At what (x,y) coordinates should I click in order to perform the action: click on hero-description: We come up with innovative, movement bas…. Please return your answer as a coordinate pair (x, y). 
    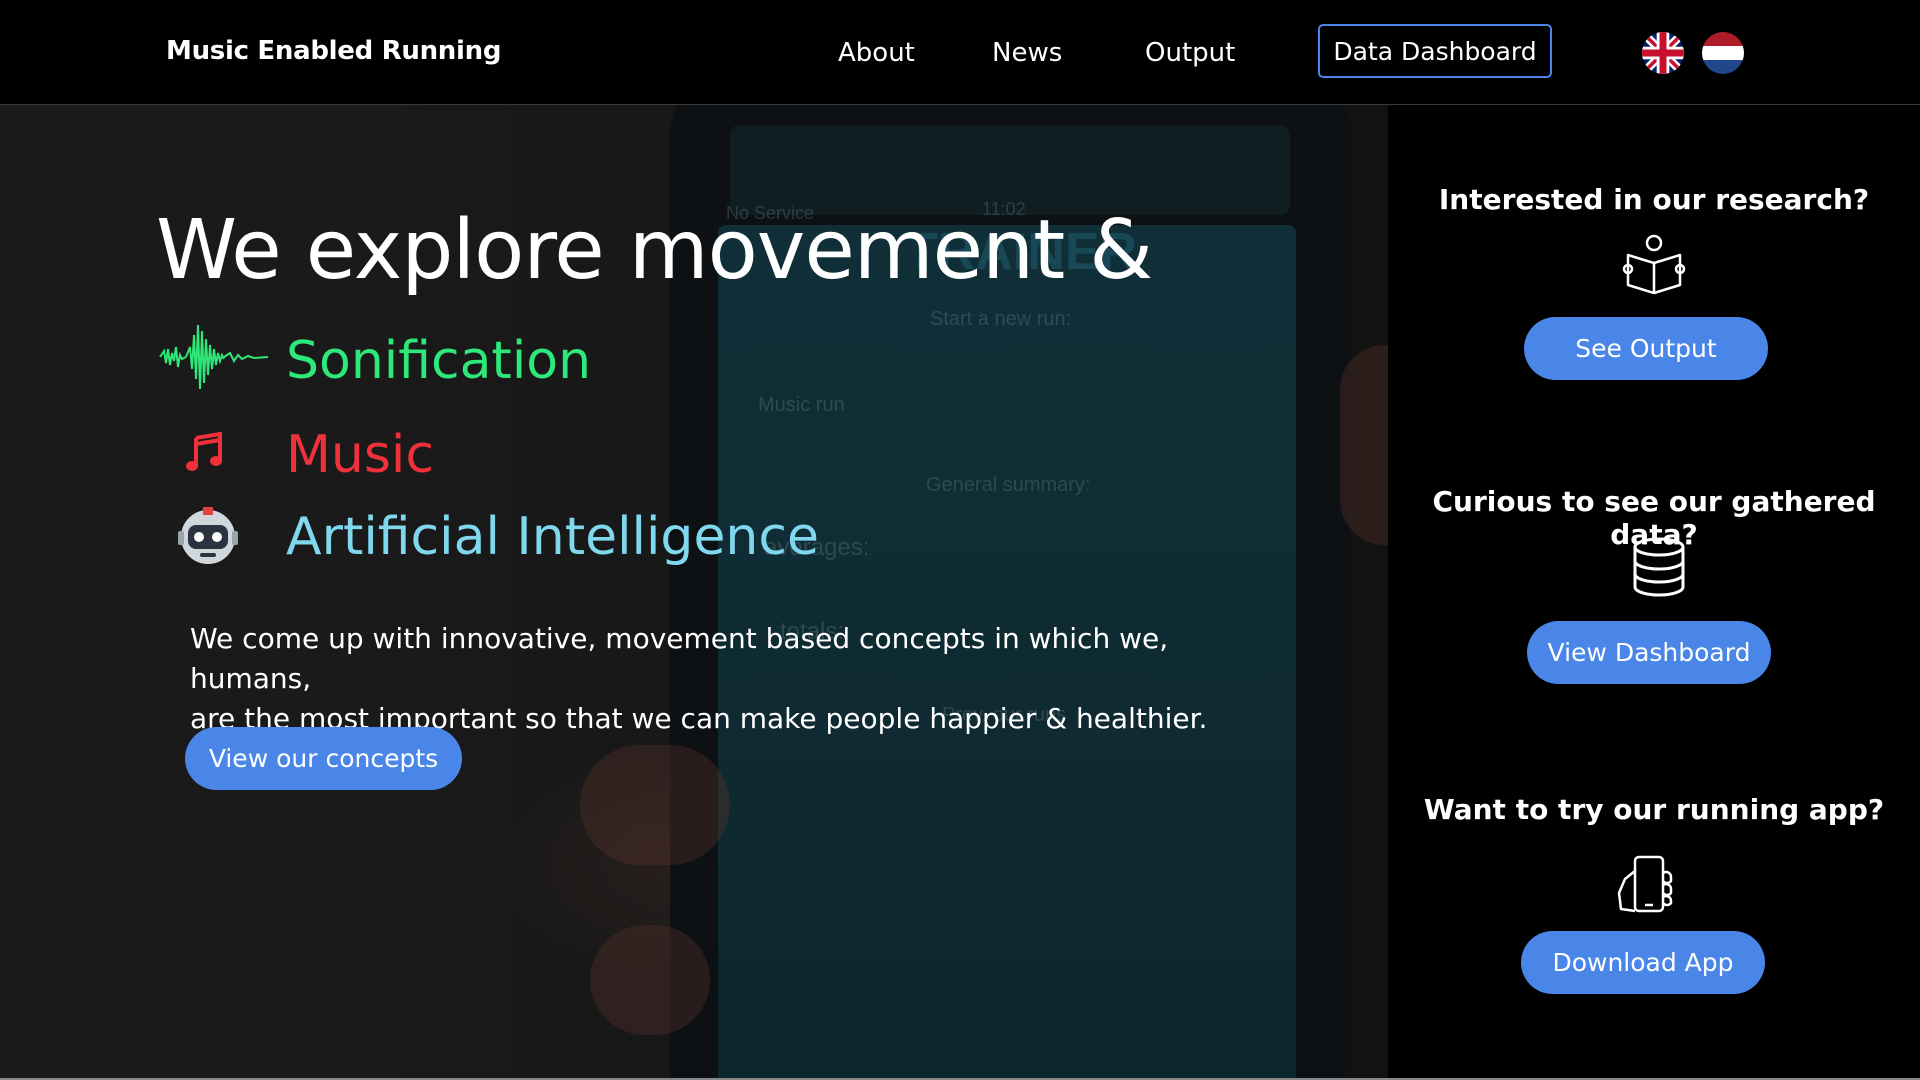
    Looking at the image, I should click on (699, 678).